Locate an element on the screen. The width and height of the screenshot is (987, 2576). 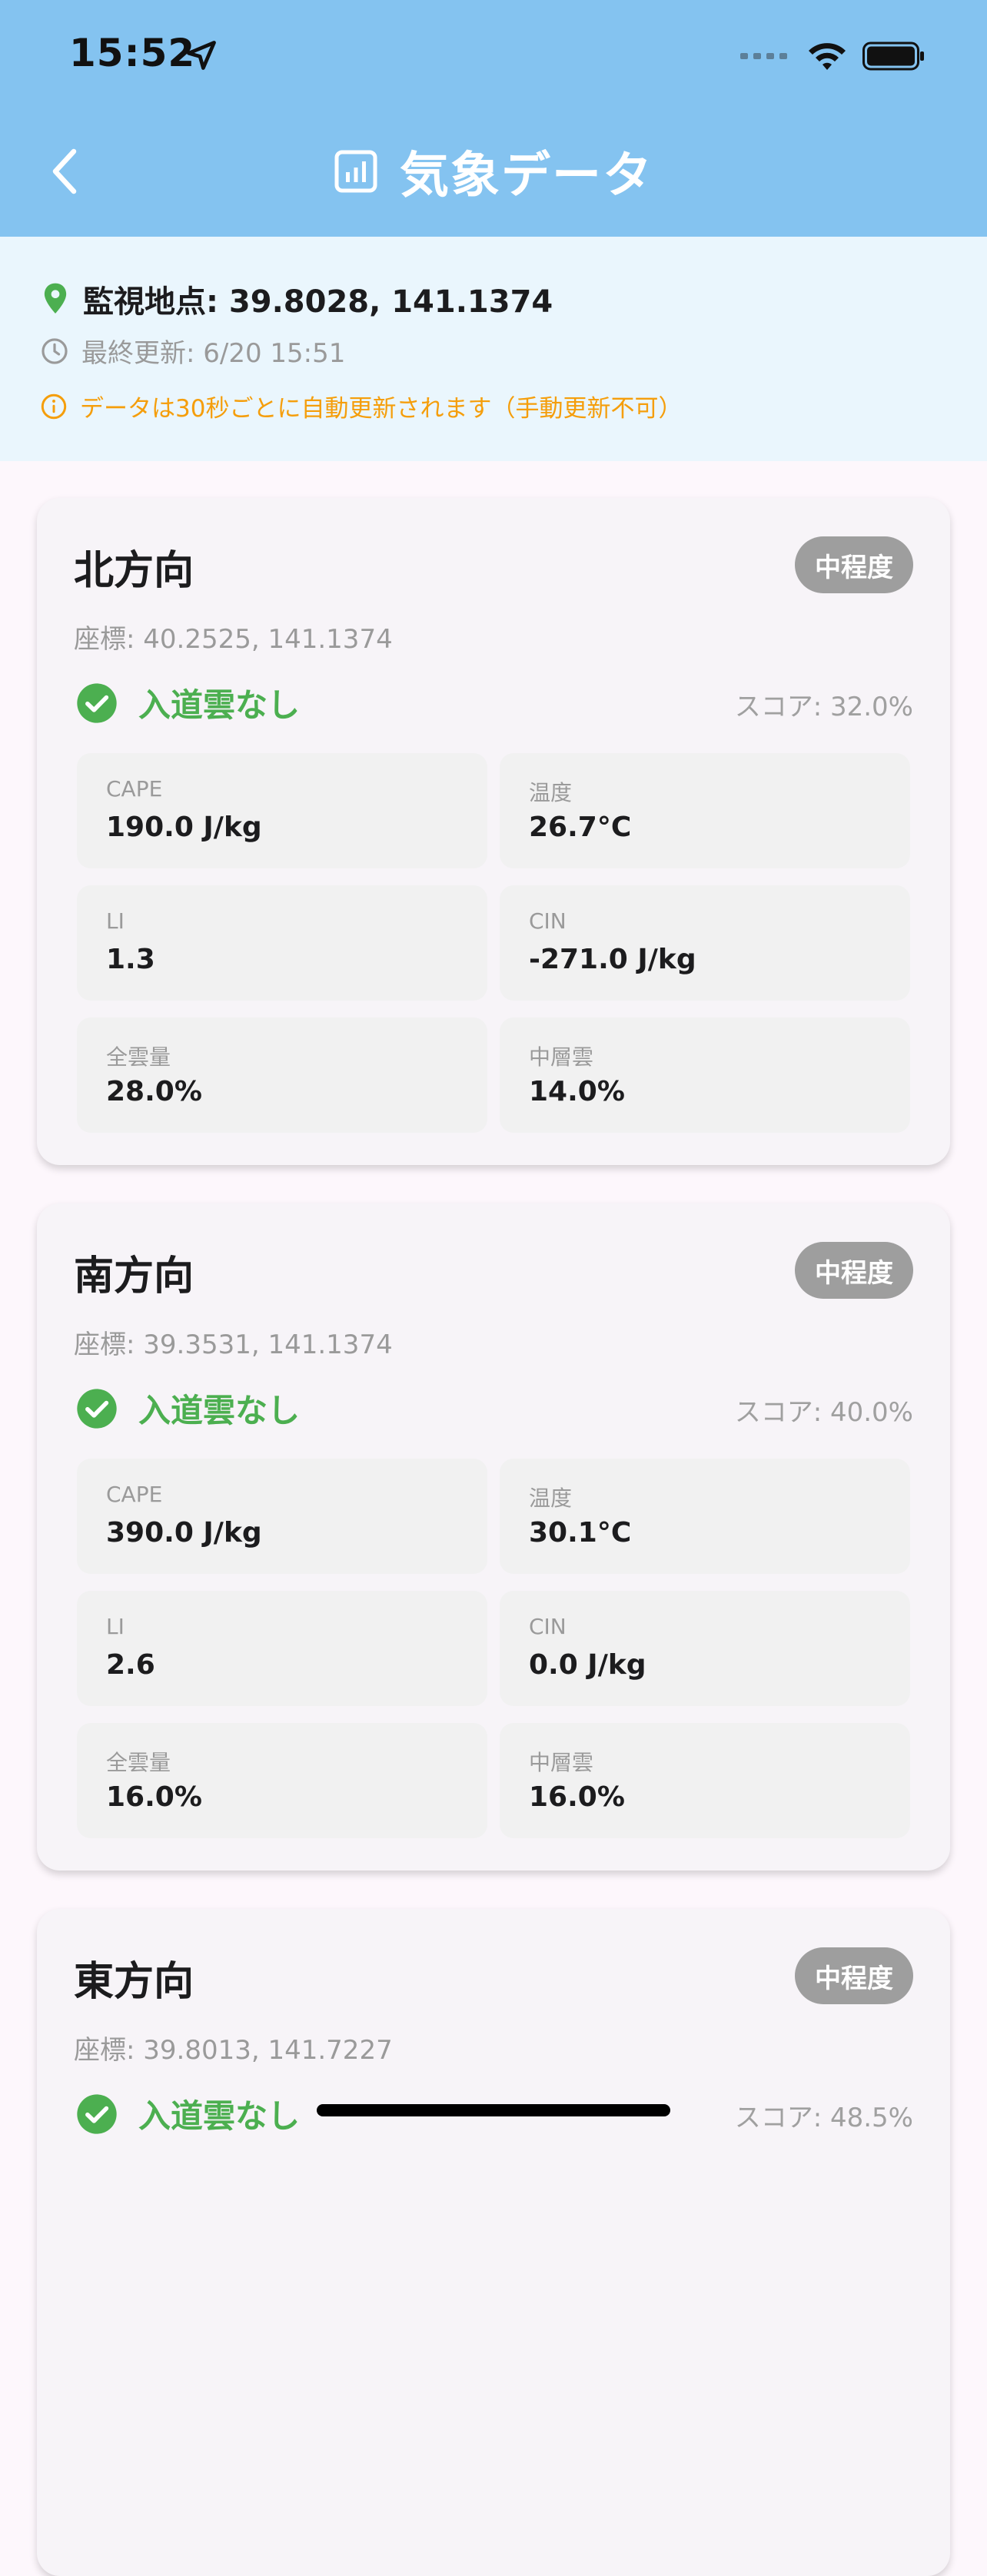
metric-value: 14.0% is located at coordinates (577, 1091).